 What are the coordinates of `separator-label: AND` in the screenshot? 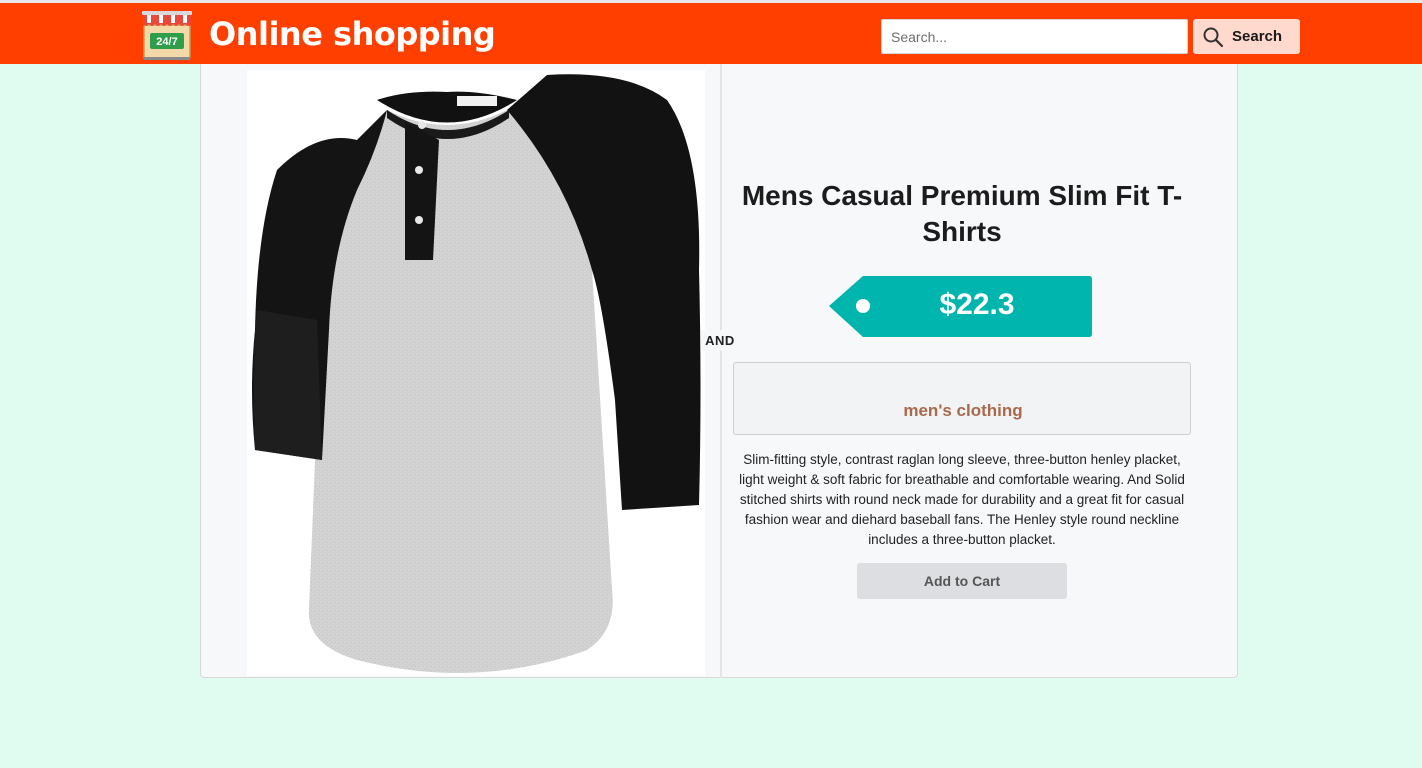 It's located at (720, 340).